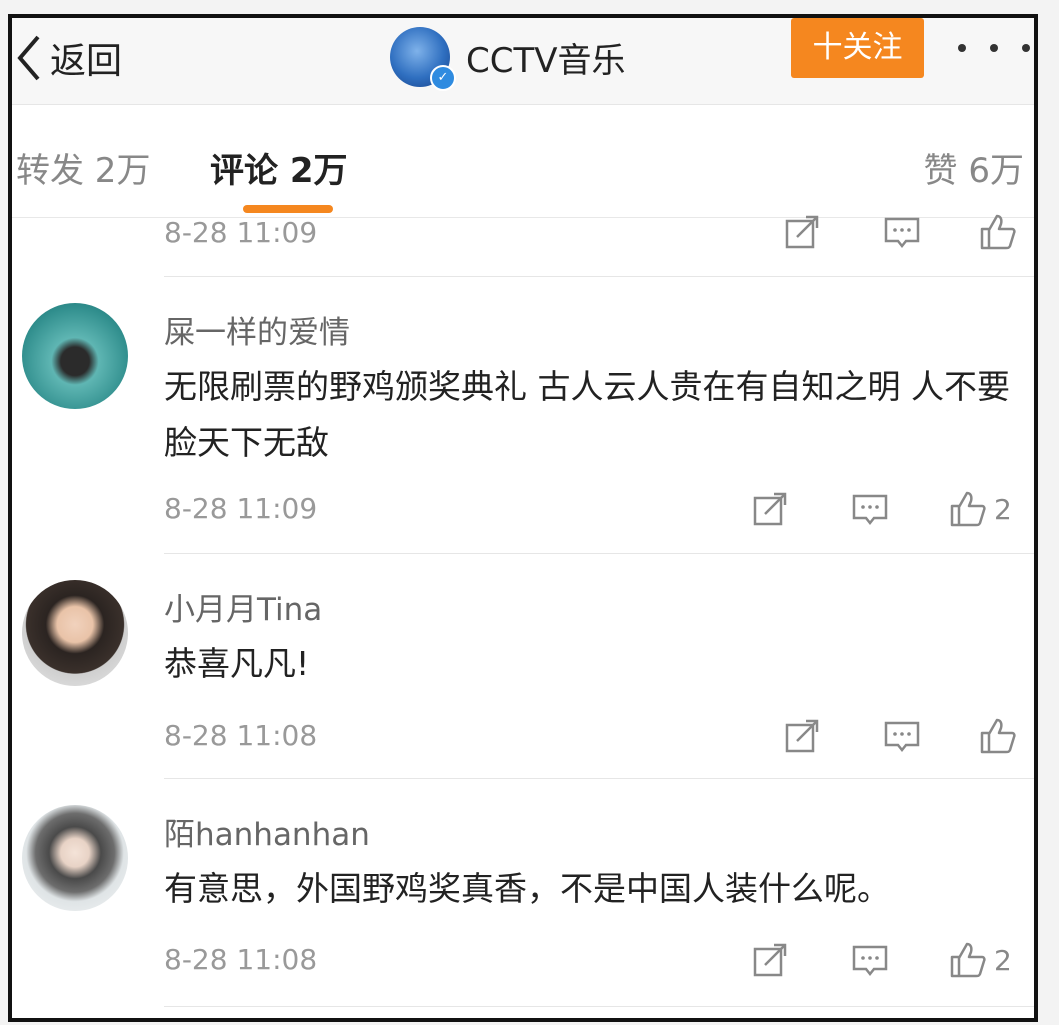  I want to click on account-header: ✓ CCTV音乐, so click(508, 57).